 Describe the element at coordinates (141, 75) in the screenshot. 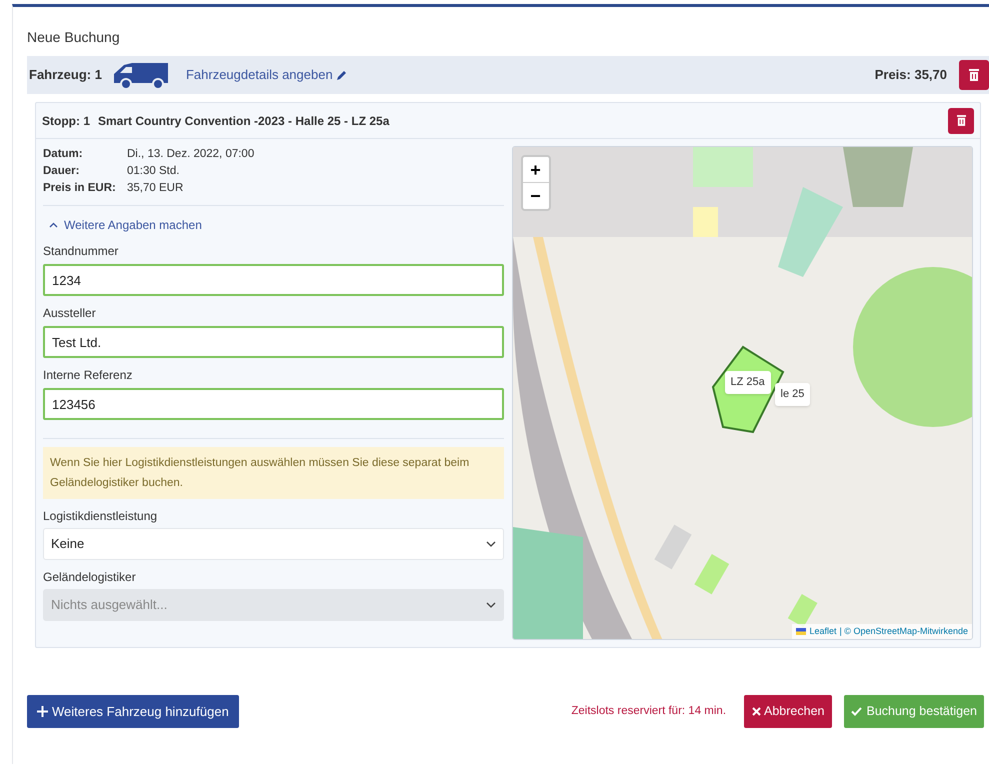

I see `van-icon` at that location.